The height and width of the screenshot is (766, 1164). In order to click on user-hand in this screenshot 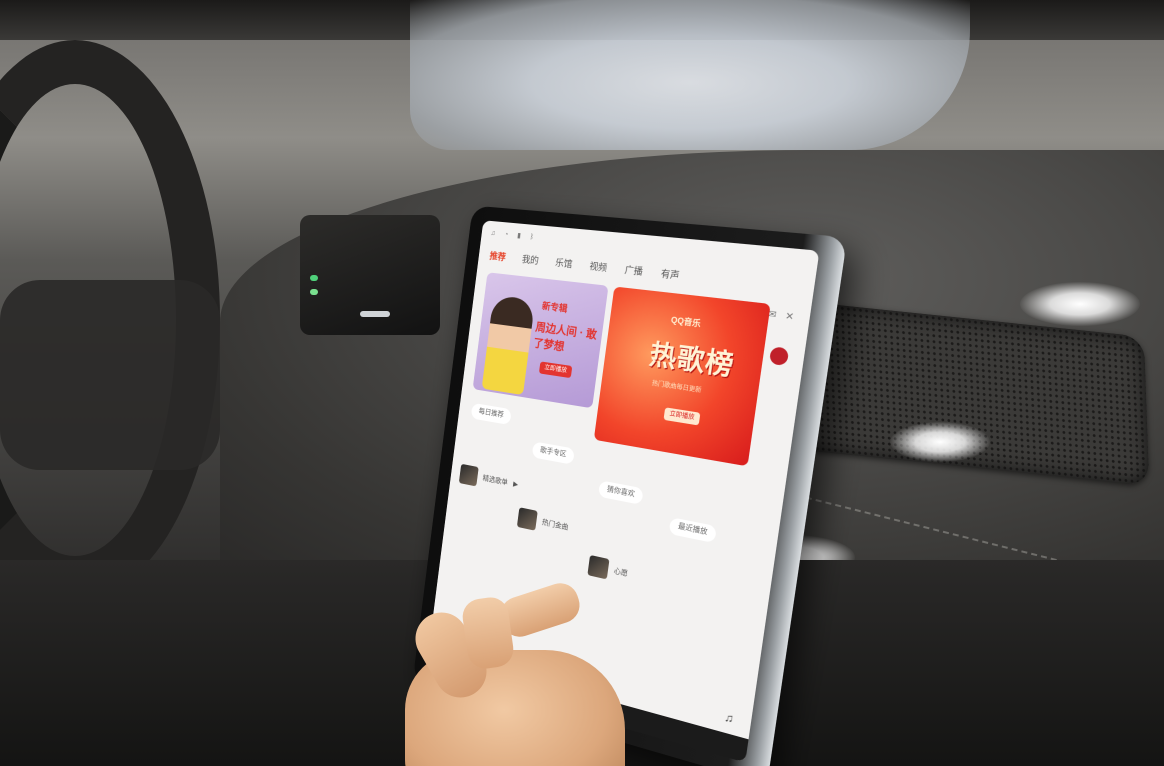, I will do `click(520, 672)`.